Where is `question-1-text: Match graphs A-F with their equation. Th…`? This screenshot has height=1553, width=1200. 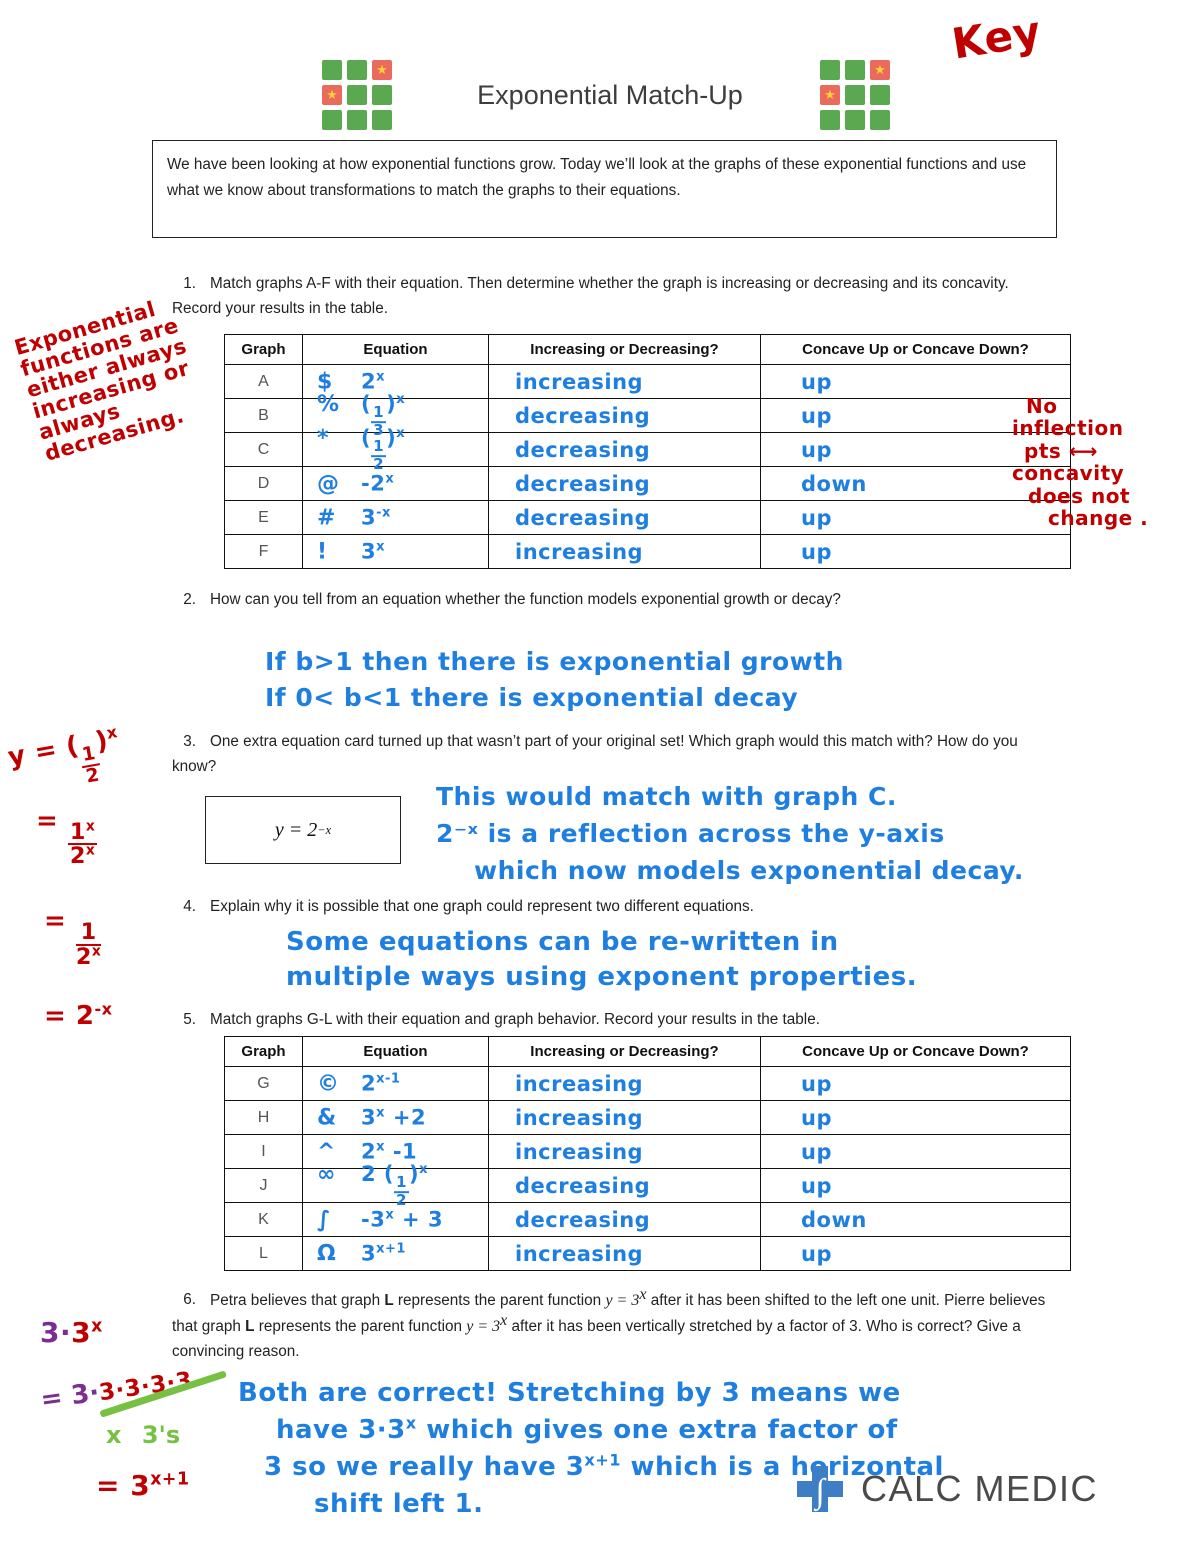
question-1-text: Match graphs A-F with their equation. Th… is located at coordinates (590, 296).